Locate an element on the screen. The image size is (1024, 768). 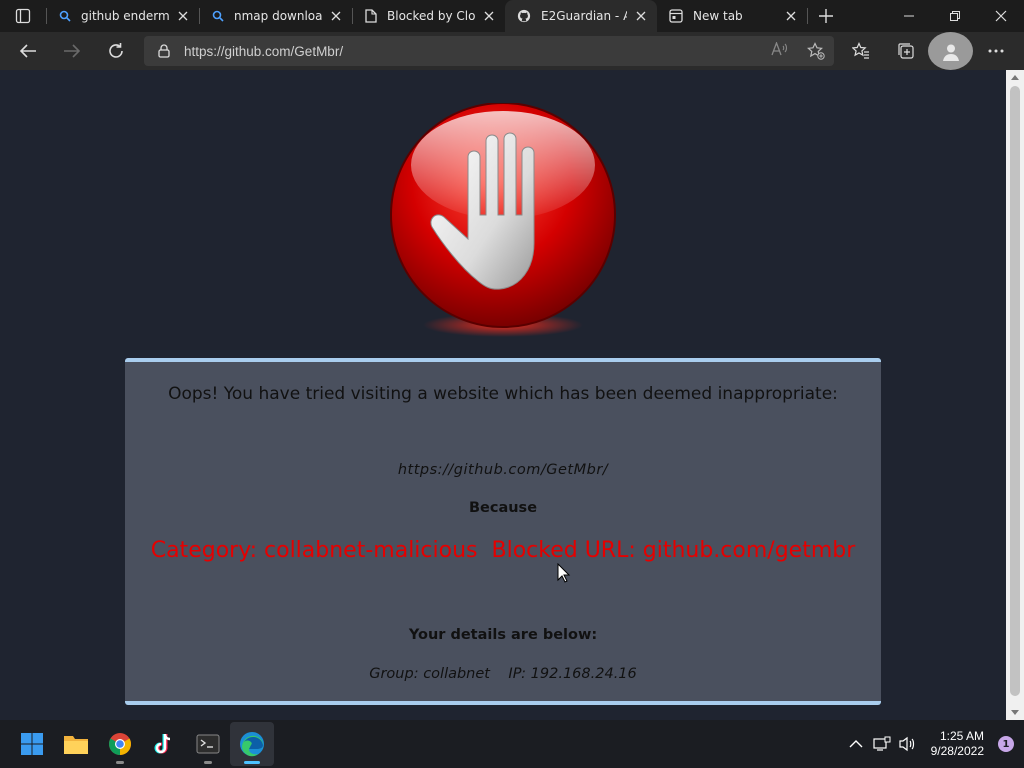
back-arrow-icon is located at coordinates (27, 51).